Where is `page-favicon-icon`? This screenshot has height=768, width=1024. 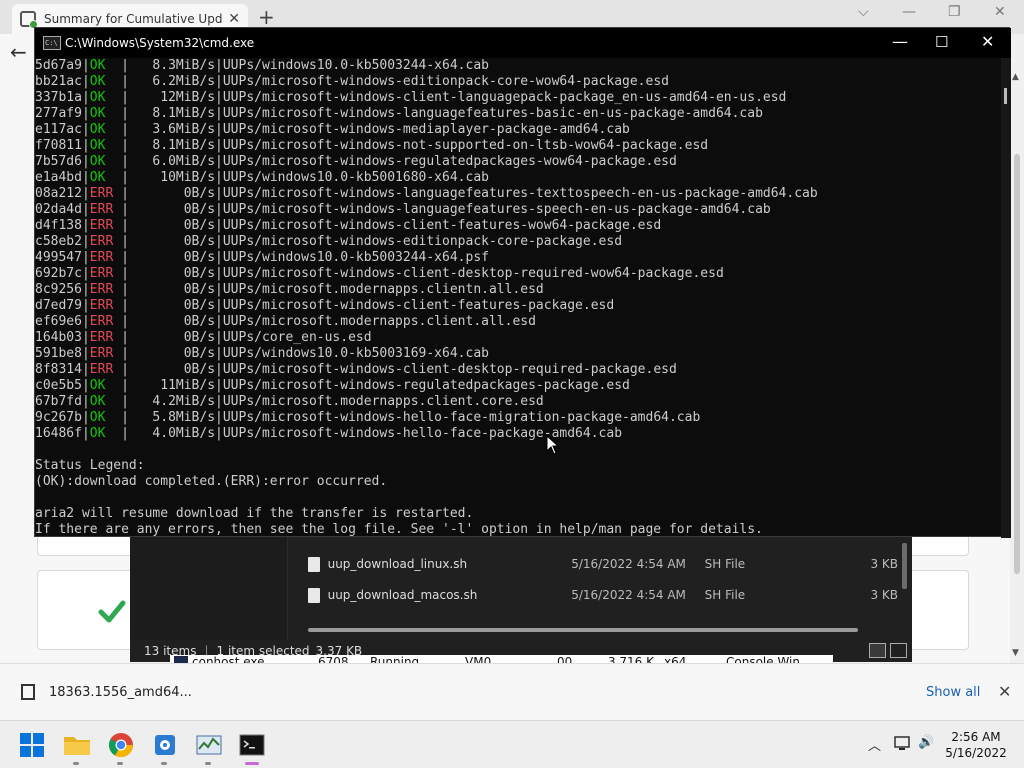 page-favicon-icon is located at coordinates (29, 20).